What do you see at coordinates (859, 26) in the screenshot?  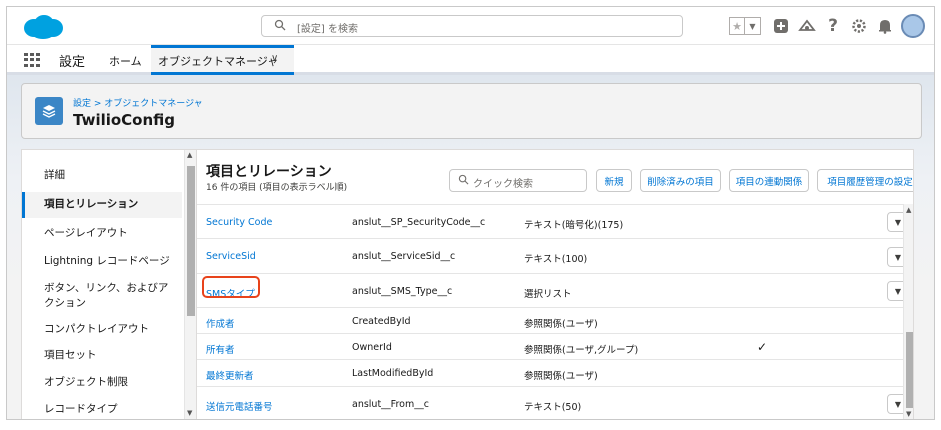 I see `setup-gear-icon` at bounding box center [859, 26].